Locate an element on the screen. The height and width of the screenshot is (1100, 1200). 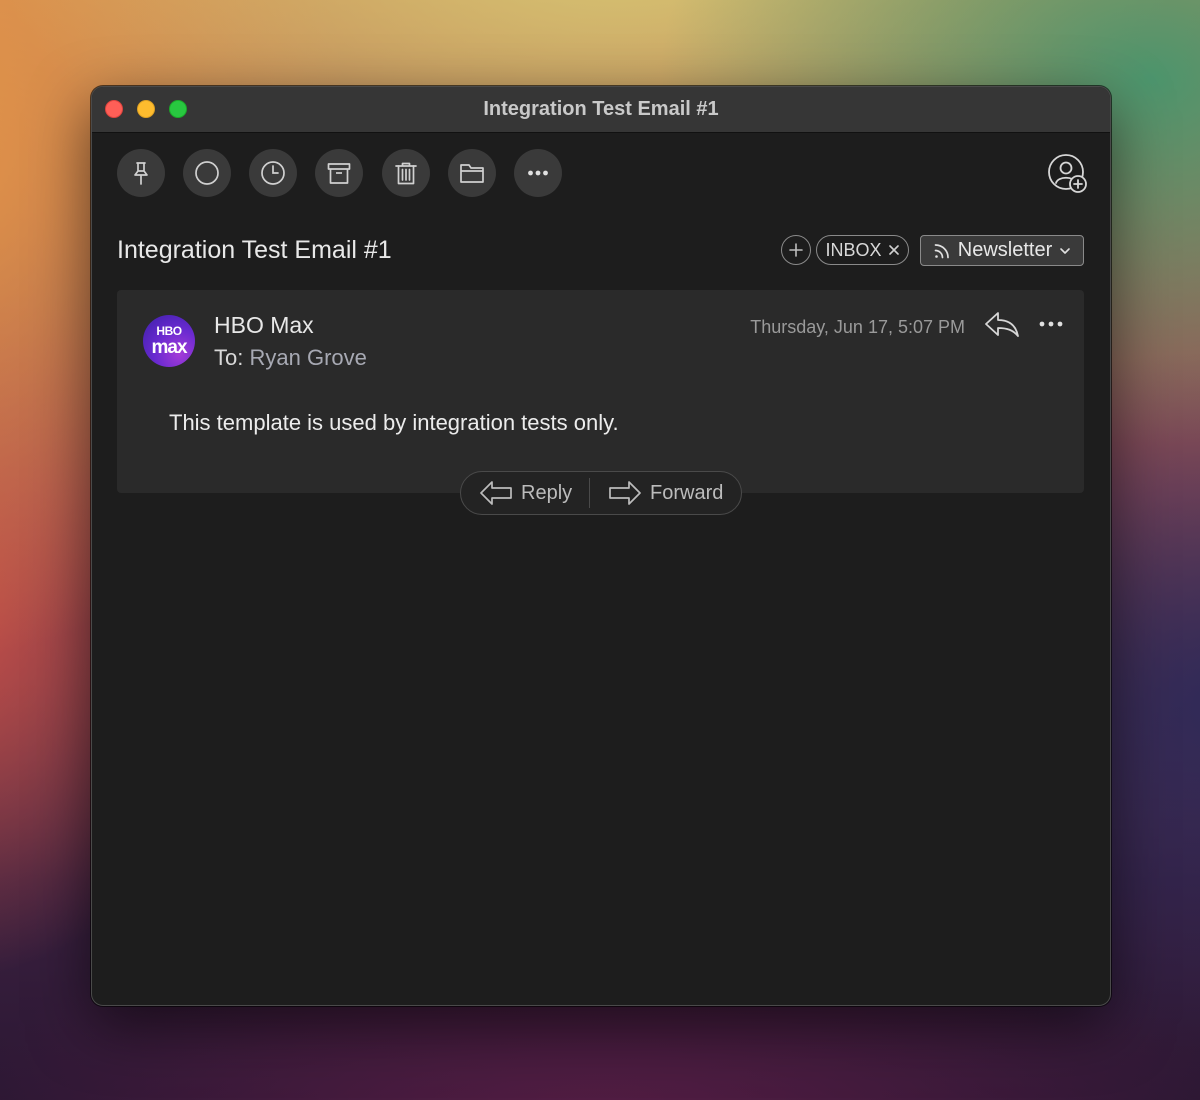
chevron-down-icon is located at coordinates (1065, 250).